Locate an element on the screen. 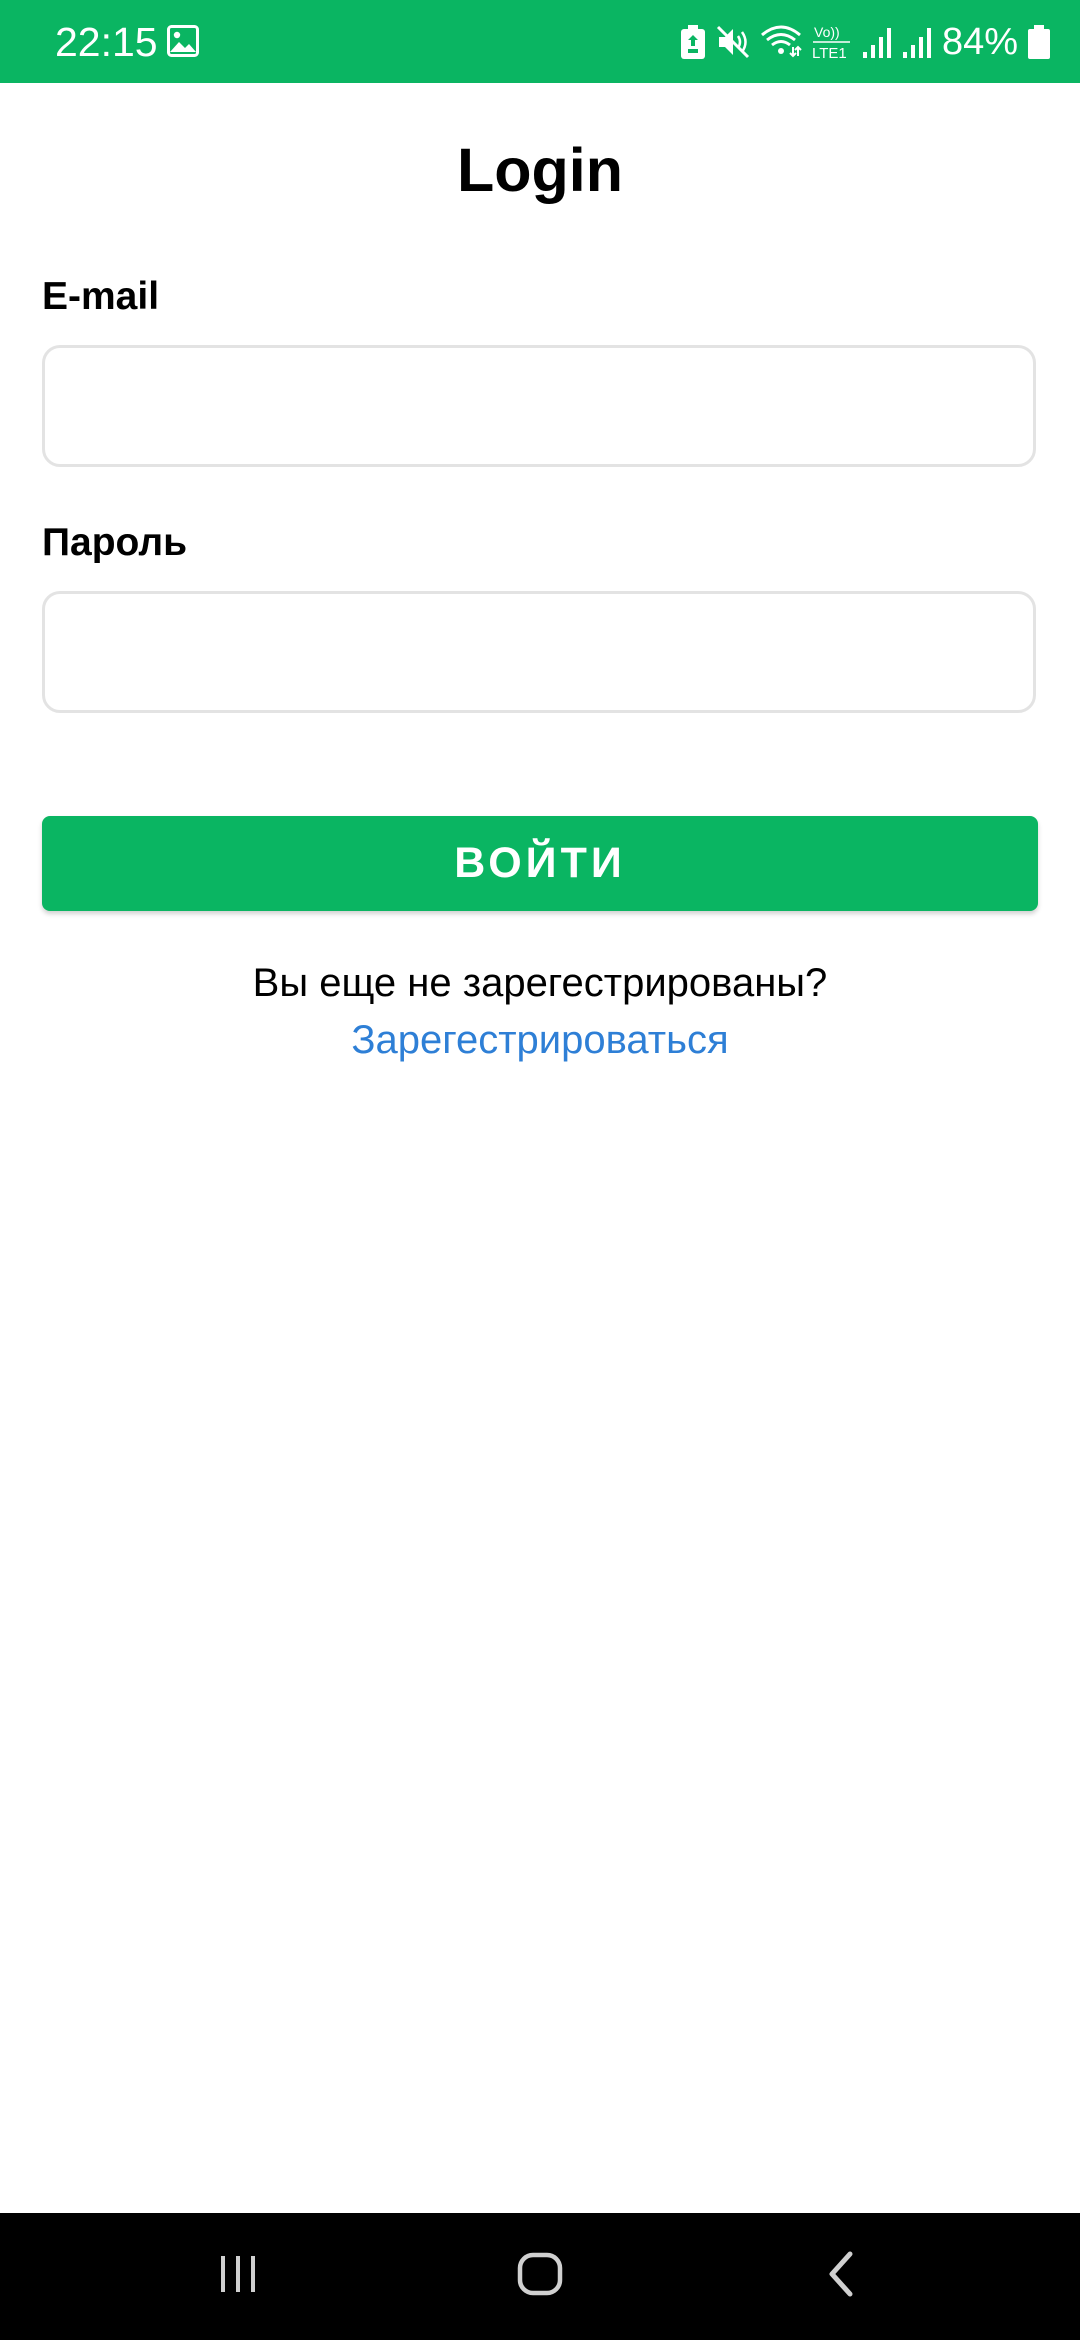  back-icon is located at coordinates (842, 2276).